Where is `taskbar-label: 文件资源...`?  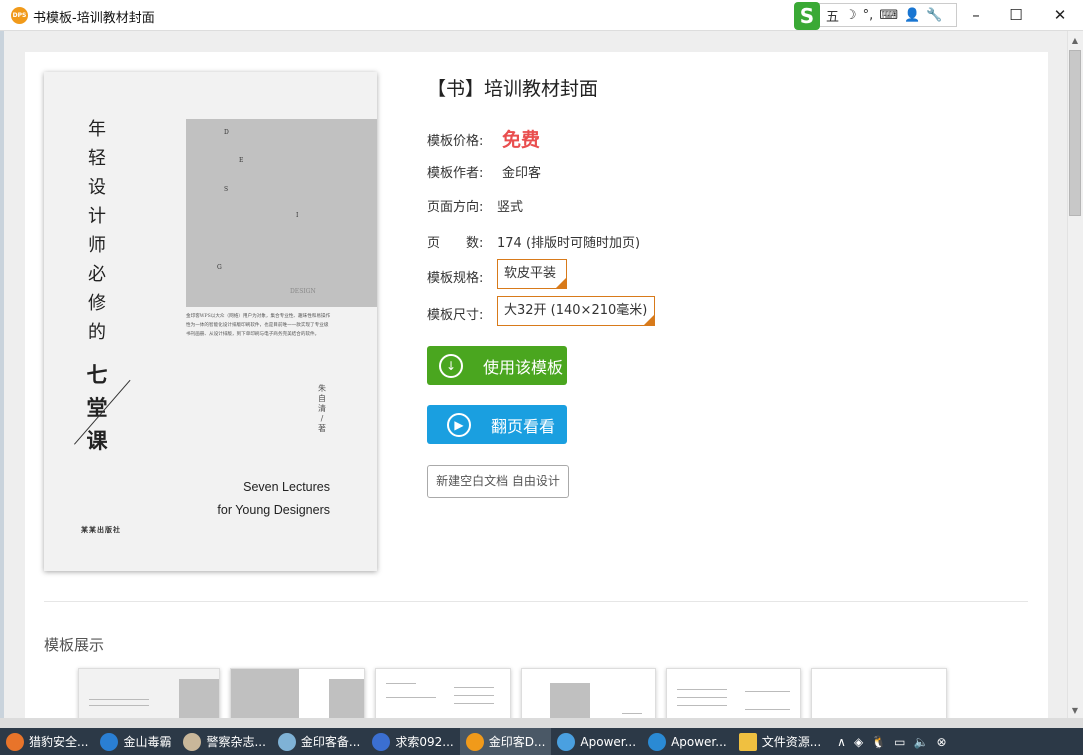
taskbar-label: 文件资源... is located at coordinates (791, 742).